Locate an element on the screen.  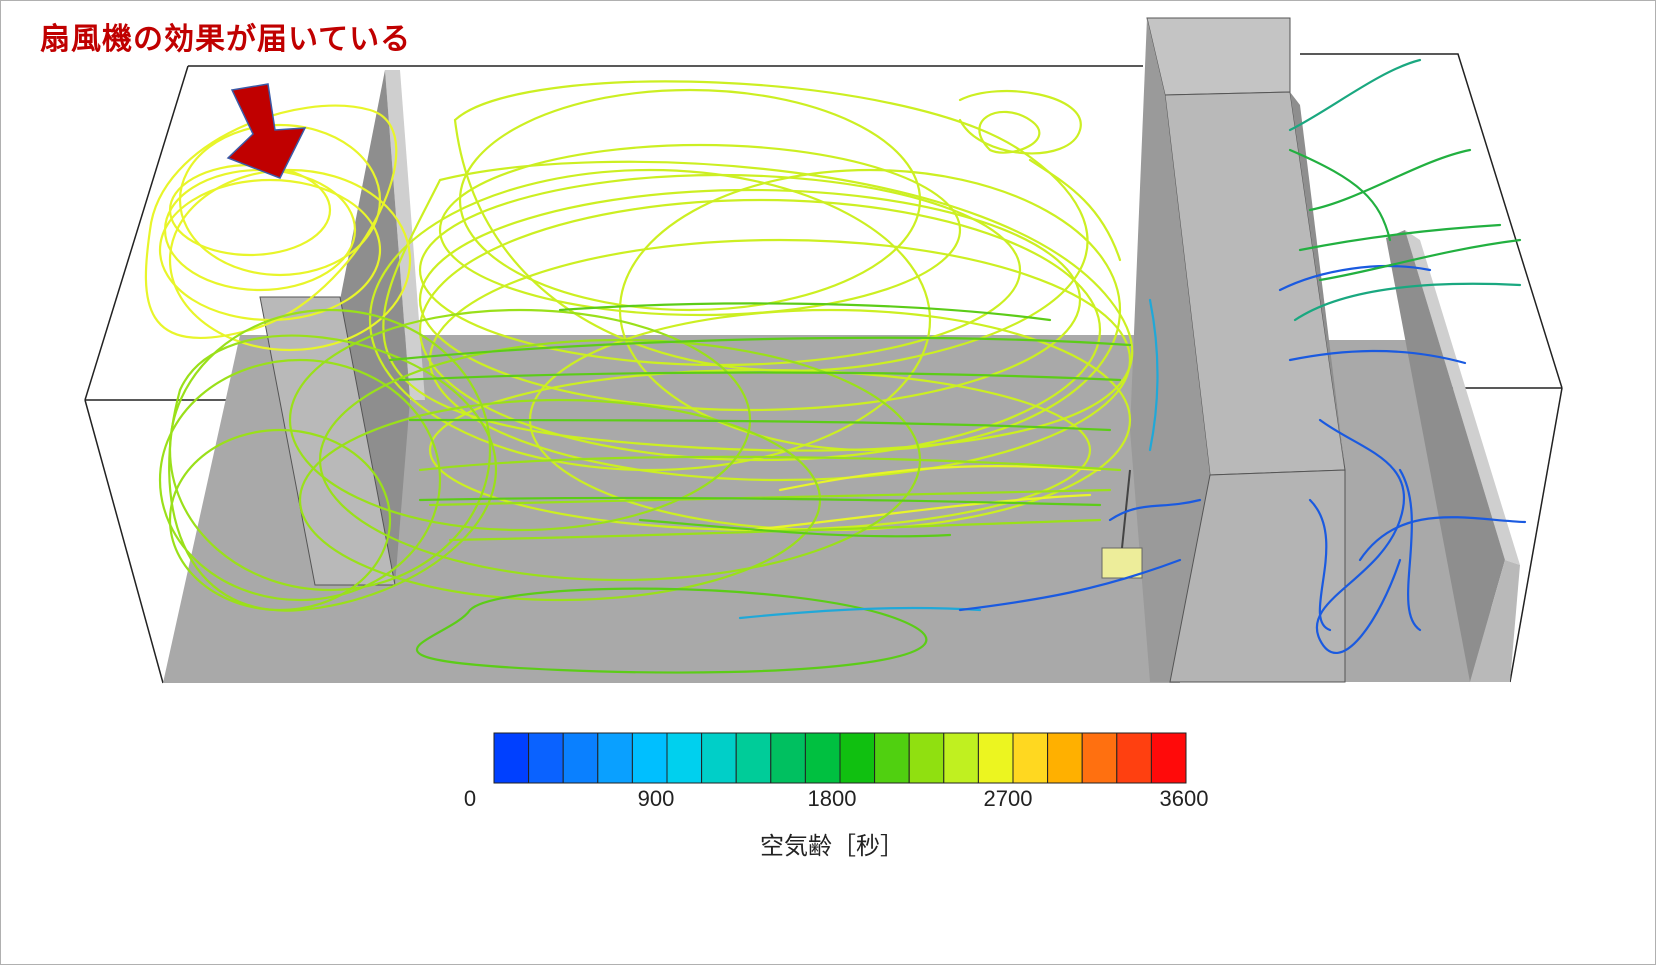
legend-tick-900: 900 is located at coordinates (656, 798).